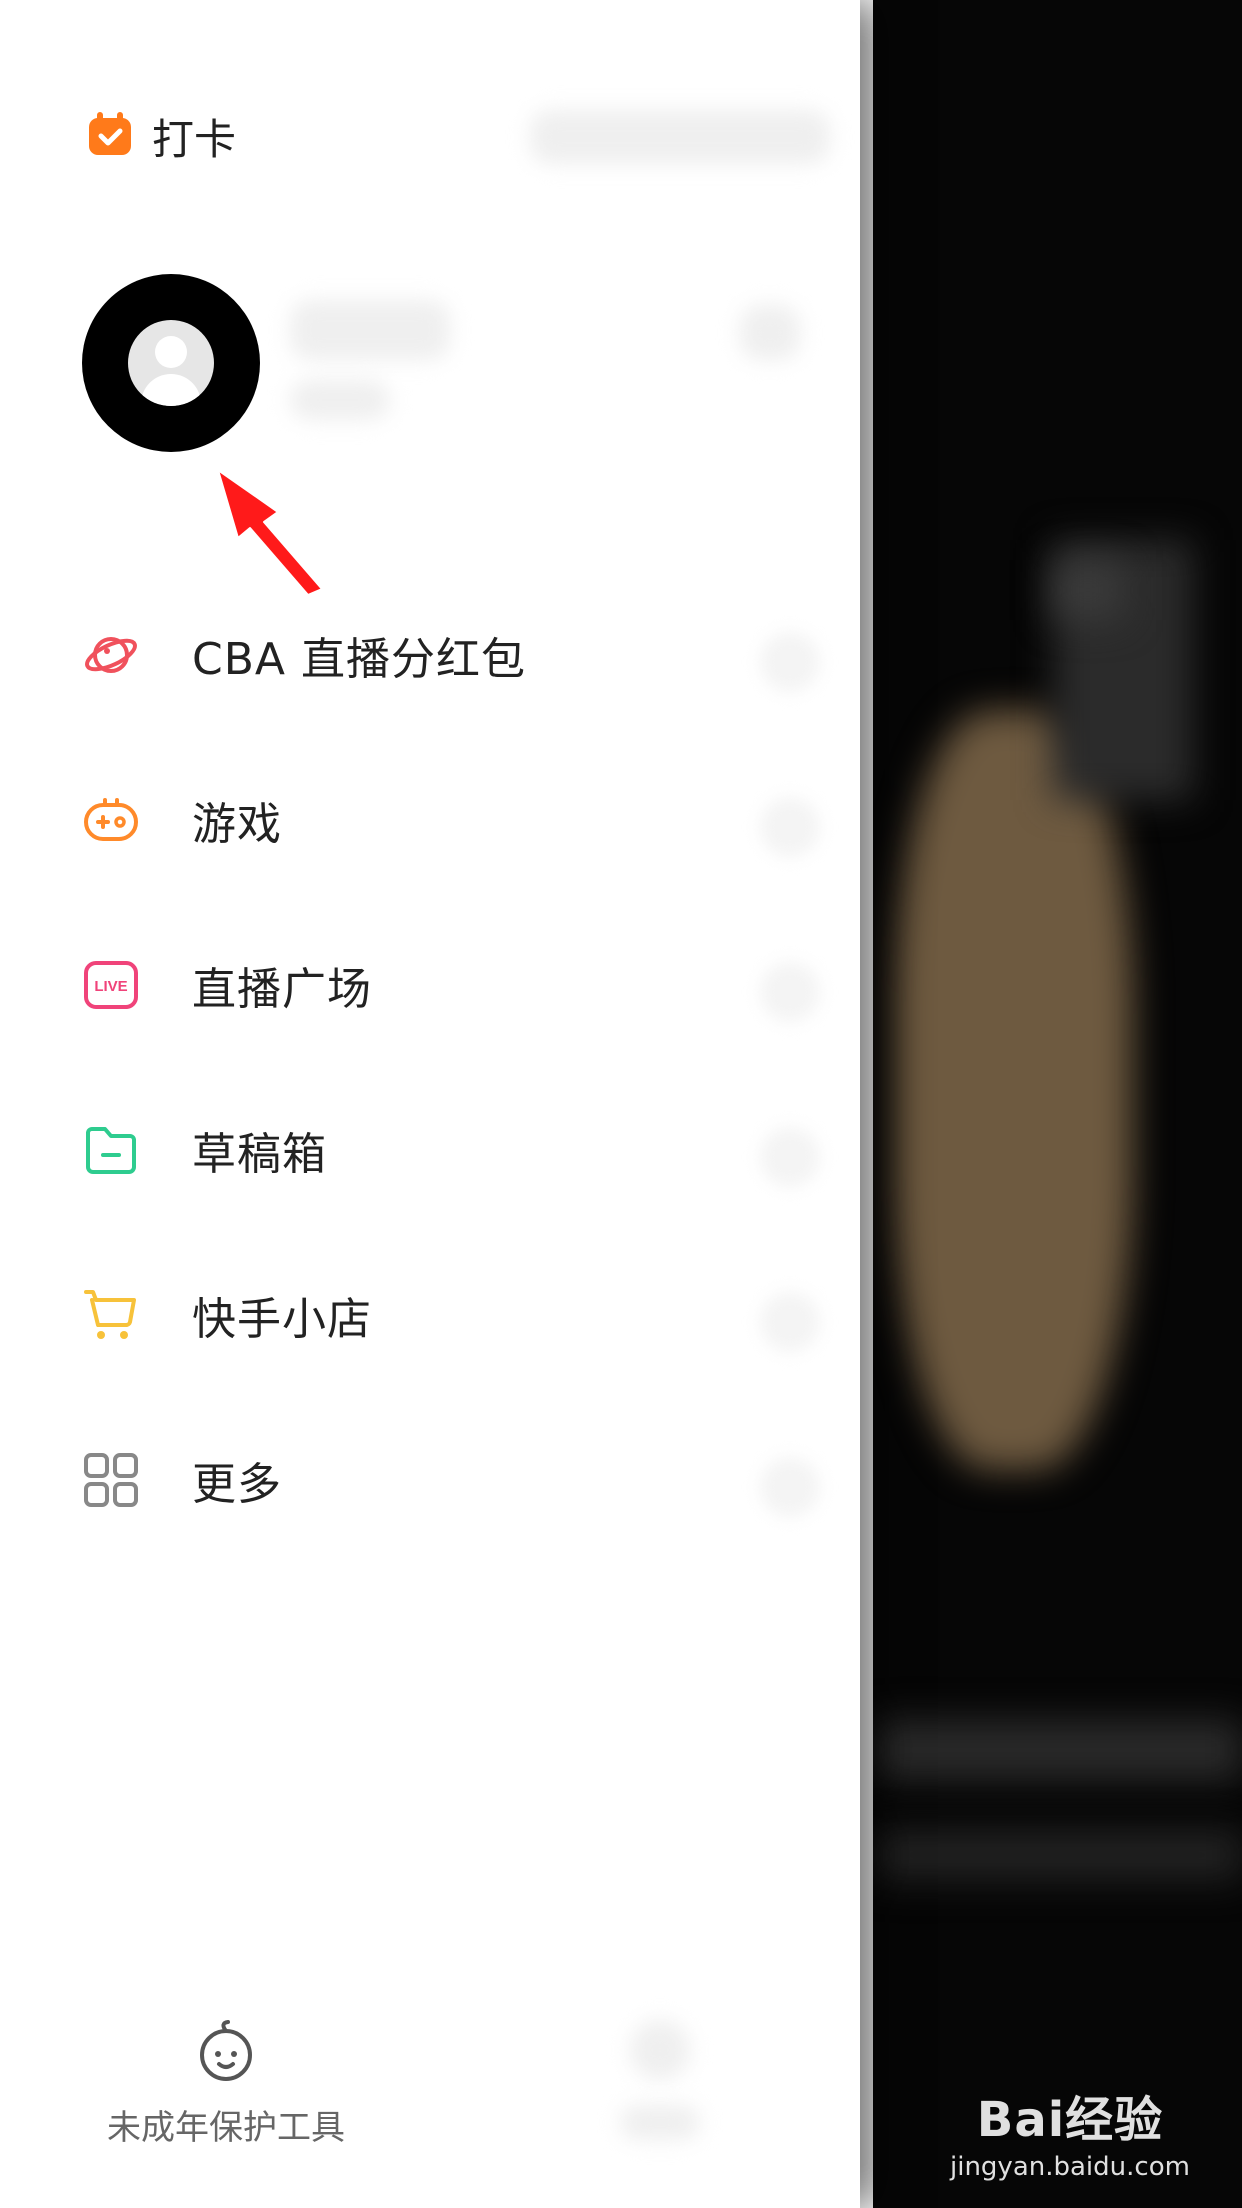 The image size is (1242, 2208). Describe the element at coordinates (660, 2050) in the screenshot. I see `blurred-footer-icon` at that location.